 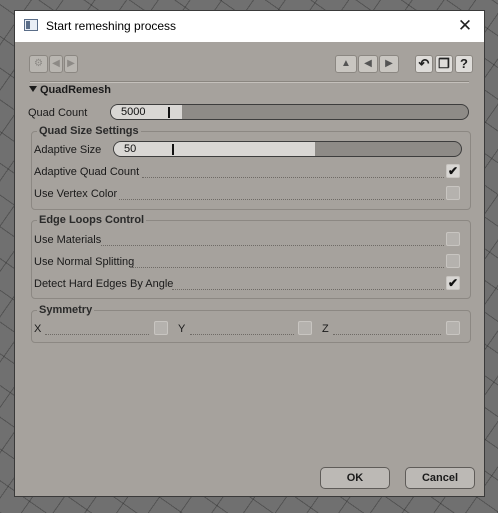 I want to click on adaptive-size-label: Adaptive Size, so click(x=68, y=150).